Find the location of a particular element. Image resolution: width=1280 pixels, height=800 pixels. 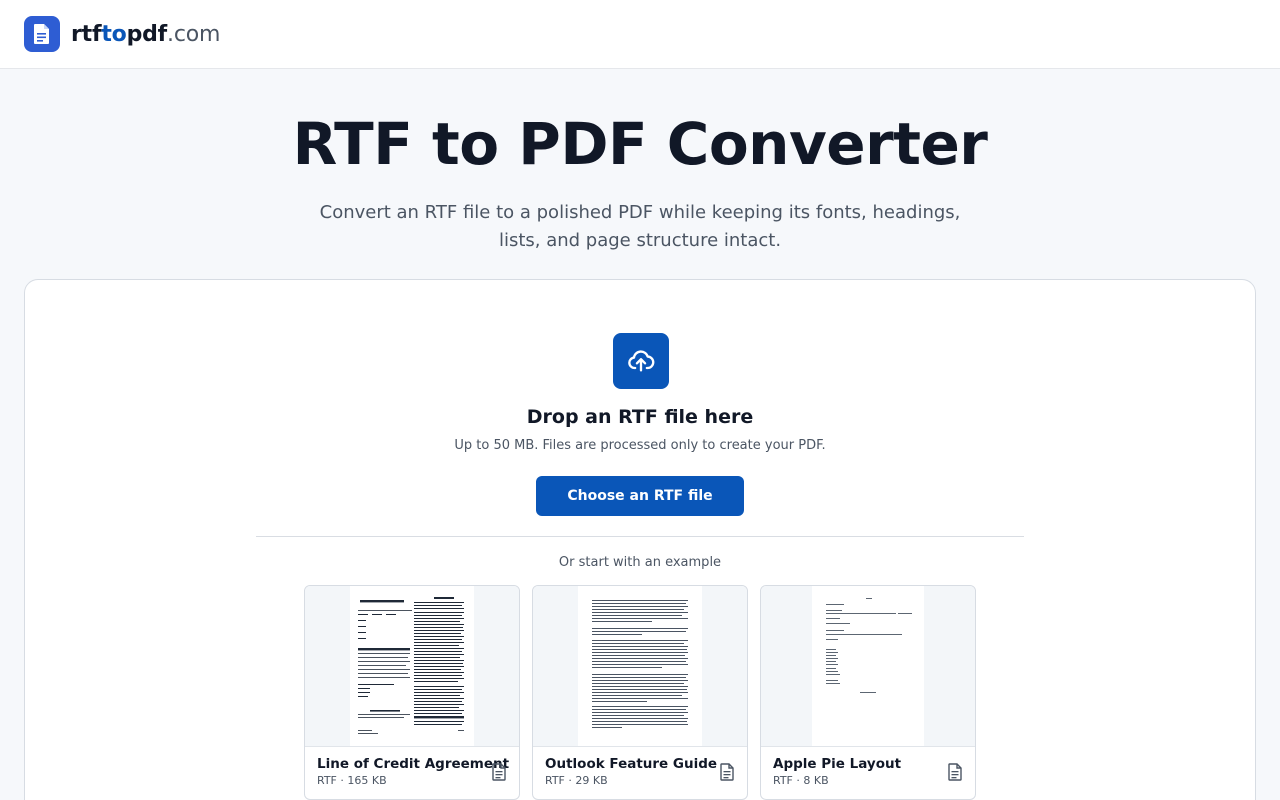

site-header: rtftopdf.com is located at coordinates (640, 34).